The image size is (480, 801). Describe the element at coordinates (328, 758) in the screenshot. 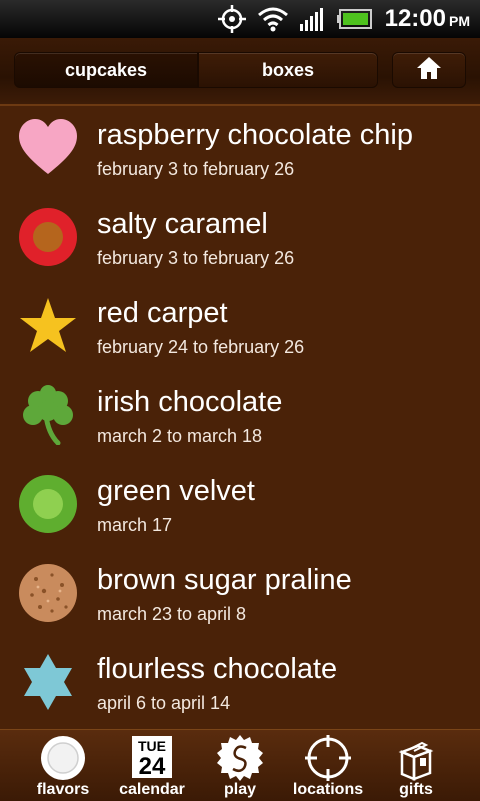

I see `crosshair-icon` at that location.